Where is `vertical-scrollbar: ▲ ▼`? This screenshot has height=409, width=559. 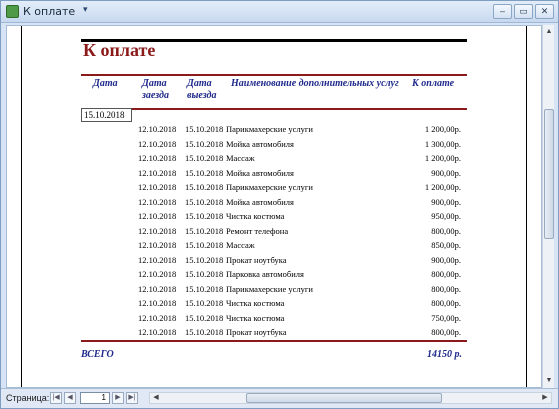
vertical-scrollbar: ▲ ▼ is located at coordinates (548, 206).